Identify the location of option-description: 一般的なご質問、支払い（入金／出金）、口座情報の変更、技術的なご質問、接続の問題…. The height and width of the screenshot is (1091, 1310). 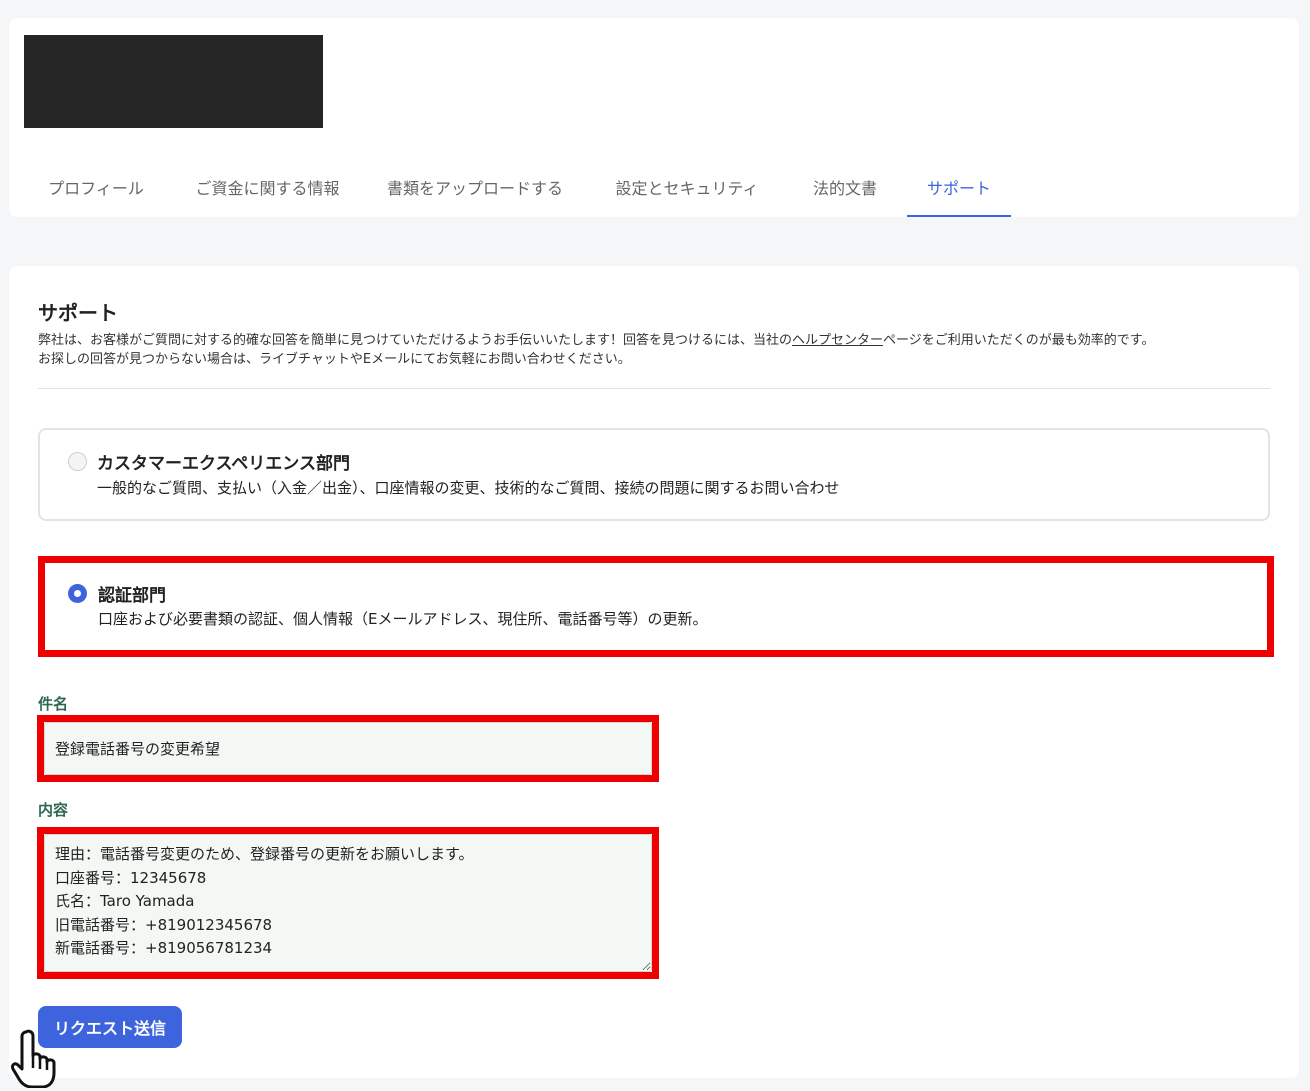
(468, 488).